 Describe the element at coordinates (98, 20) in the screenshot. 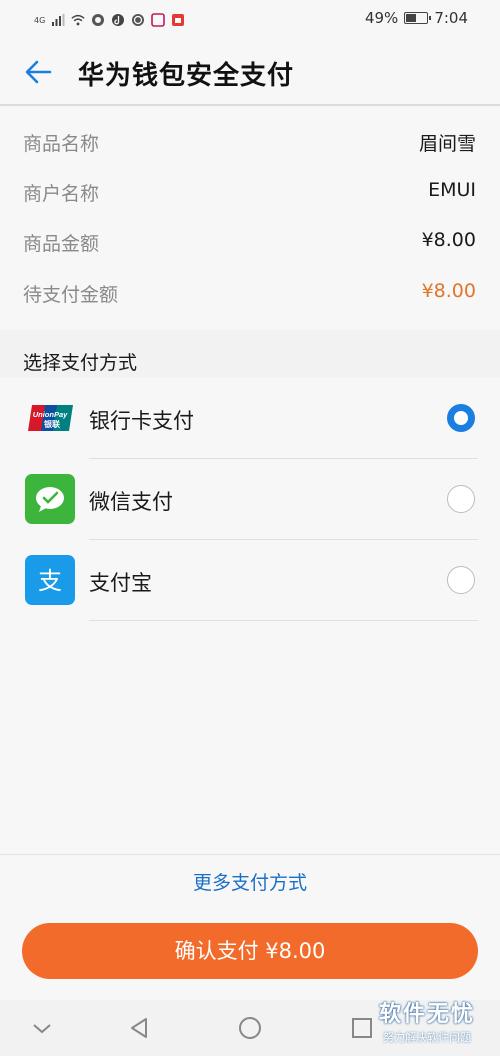

I see `app-notification-icon` at that location.